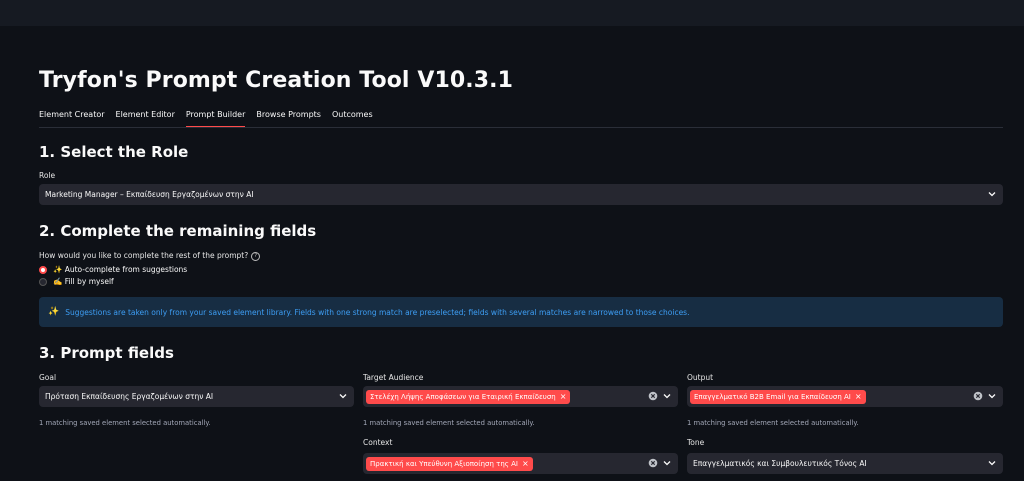 The width and height of the screenshot is (1024, 481). Describe the element at coordinates (72, 116) in the screenshot. I see `tab-element-creator: Element Creator` at that location.